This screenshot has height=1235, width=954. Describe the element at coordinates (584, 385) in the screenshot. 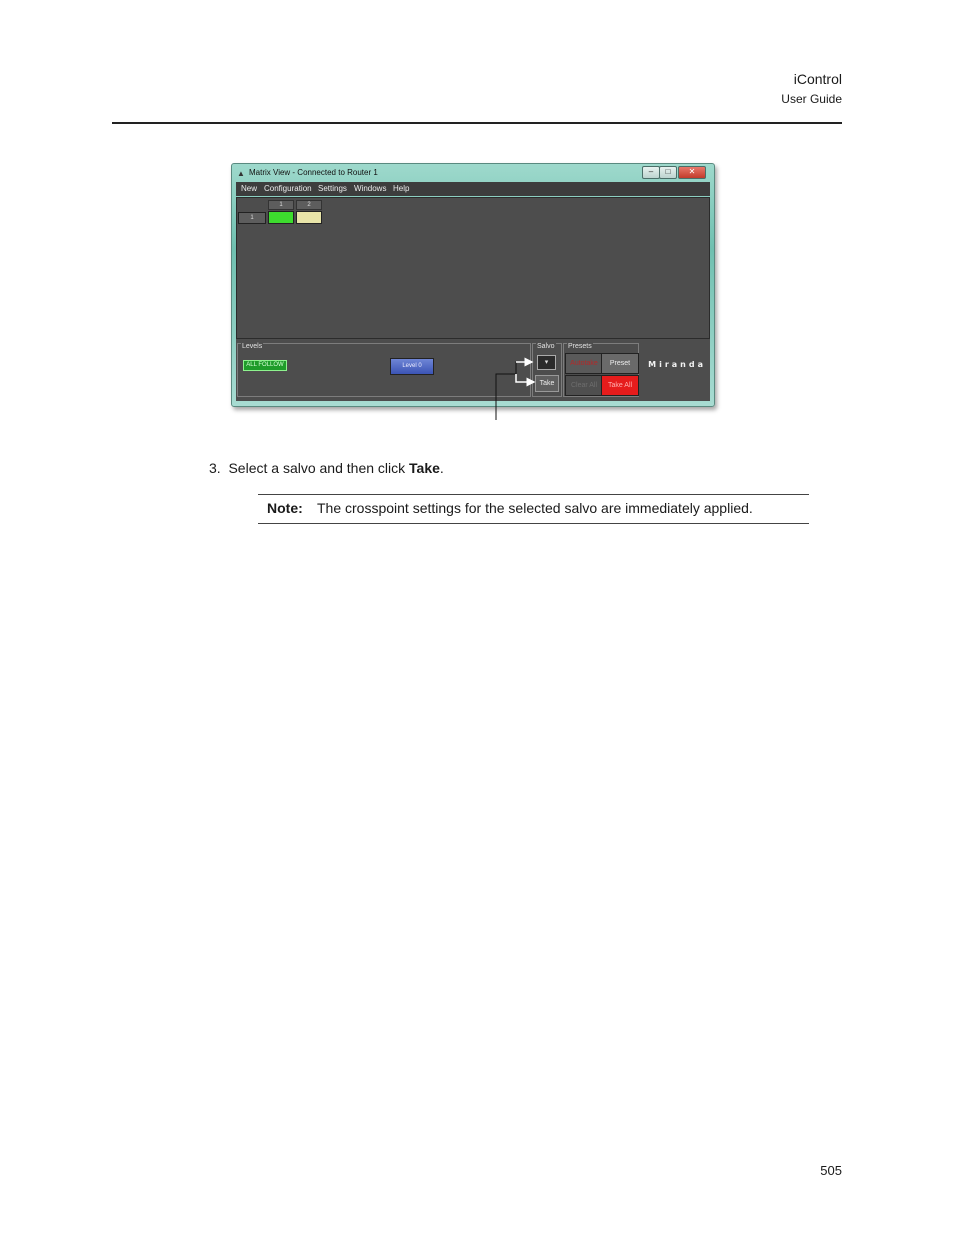

I see `clear-all-button: Clear All` at that location.